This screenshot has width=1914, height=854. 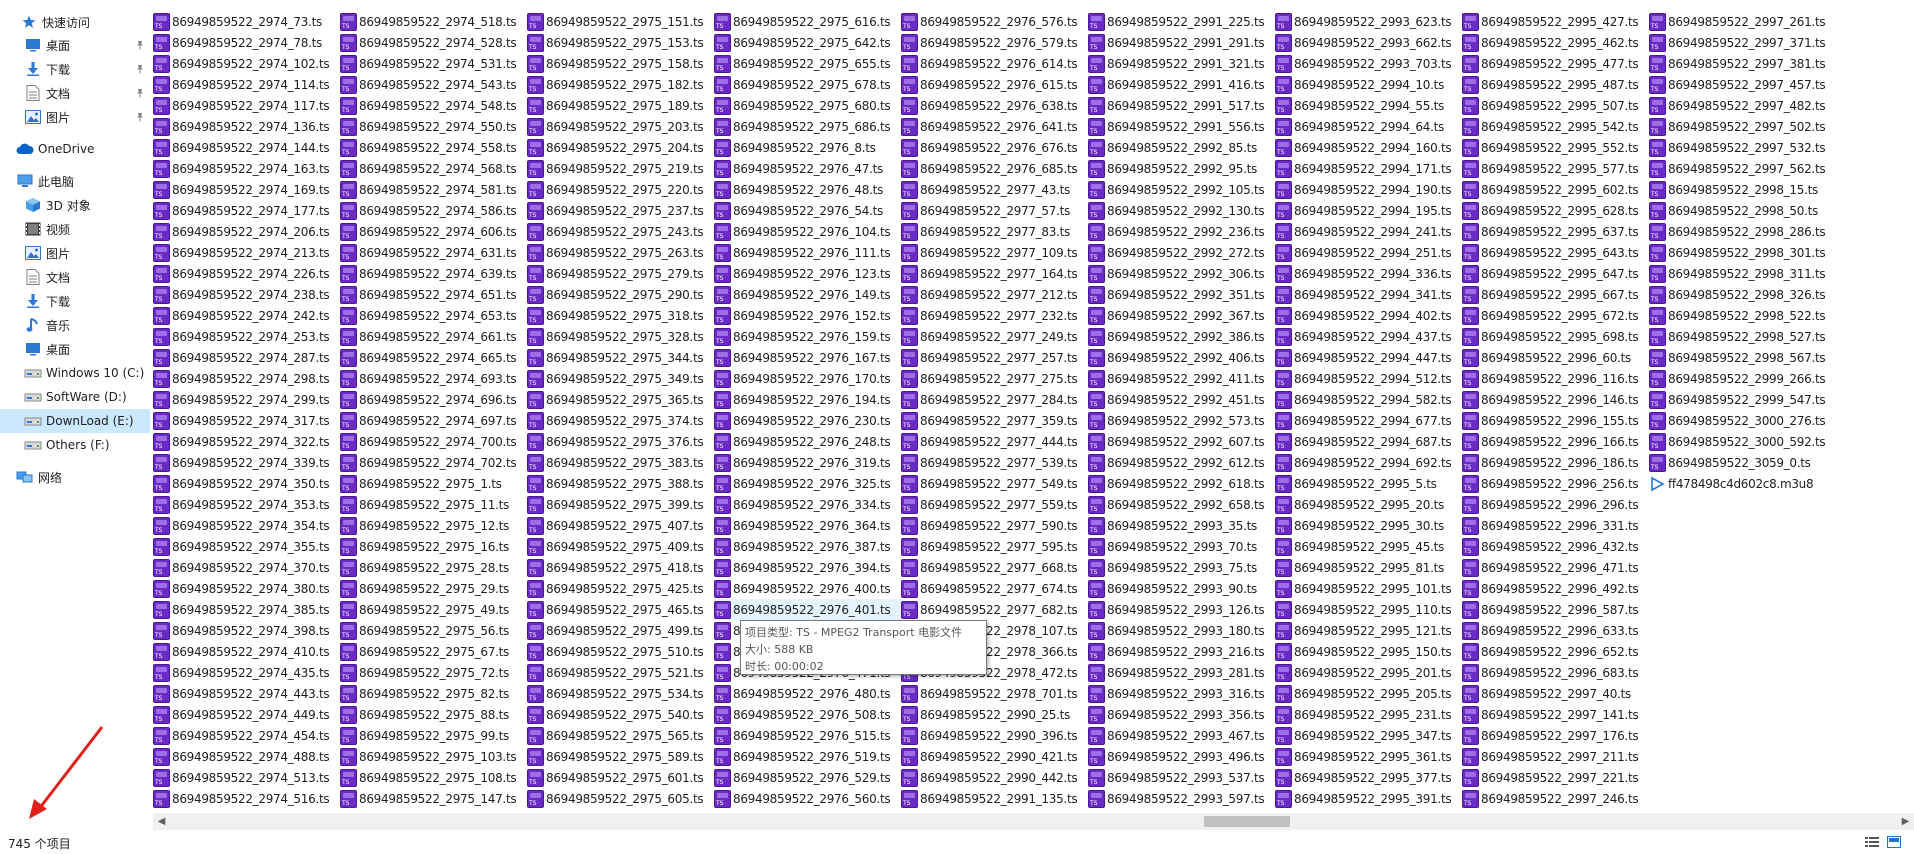 I want to click on file-item: 86949859522_2991_517.ts, so click(x=1182, y=105).